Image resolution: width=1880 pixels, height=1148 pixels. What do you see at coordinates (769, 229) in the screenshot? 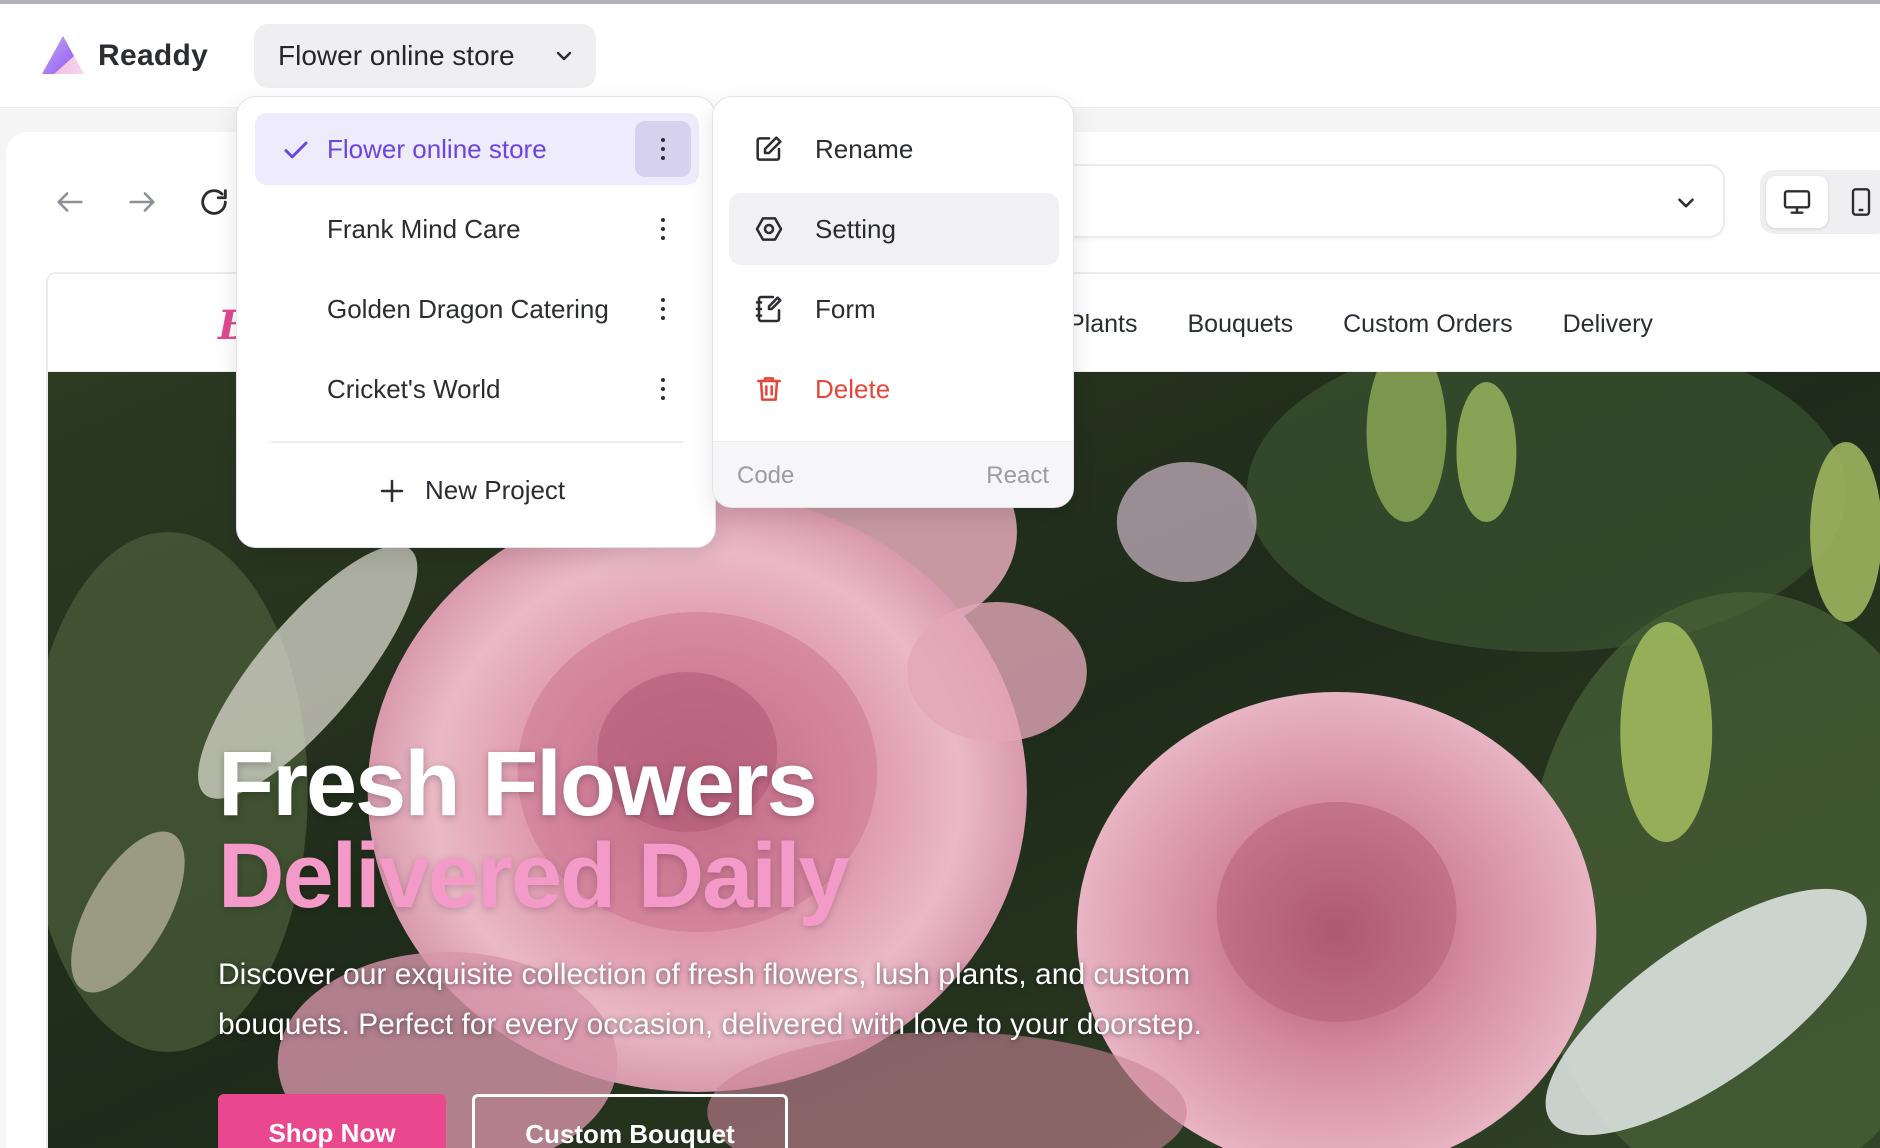
I see `settings-icon` at bounding box center [769, 229].